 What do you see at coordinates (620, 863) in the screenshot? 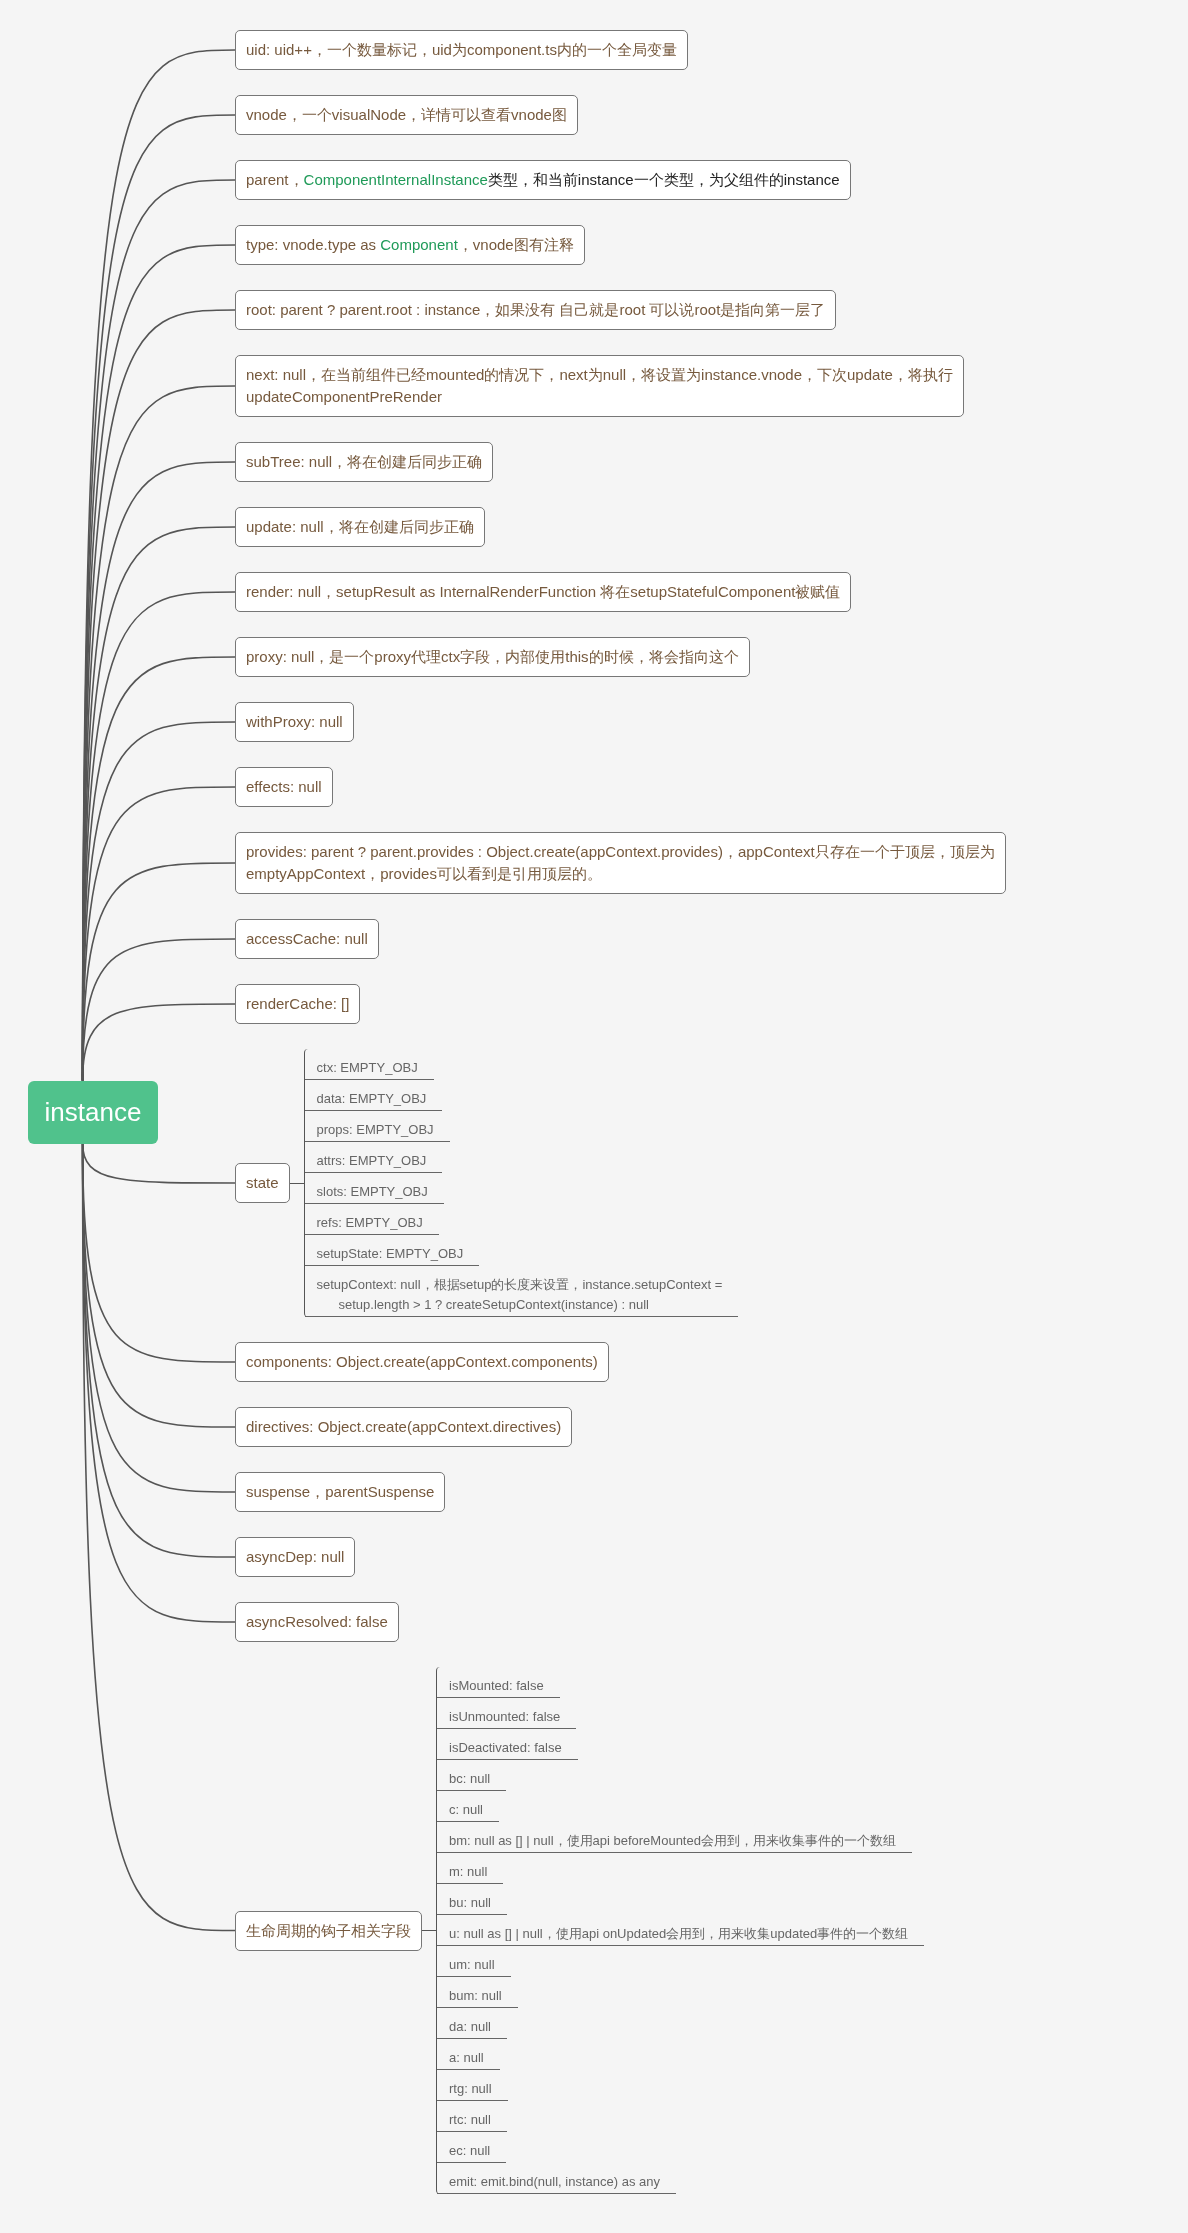
I see `topic-node: provides: parent ? parent.provides : Object.create(appContext.provides)，appContext只存在一个于顶层，顶层为 emptyAppContext，provides可以看到是引用顶层的。` at bounding box center [620, 863].